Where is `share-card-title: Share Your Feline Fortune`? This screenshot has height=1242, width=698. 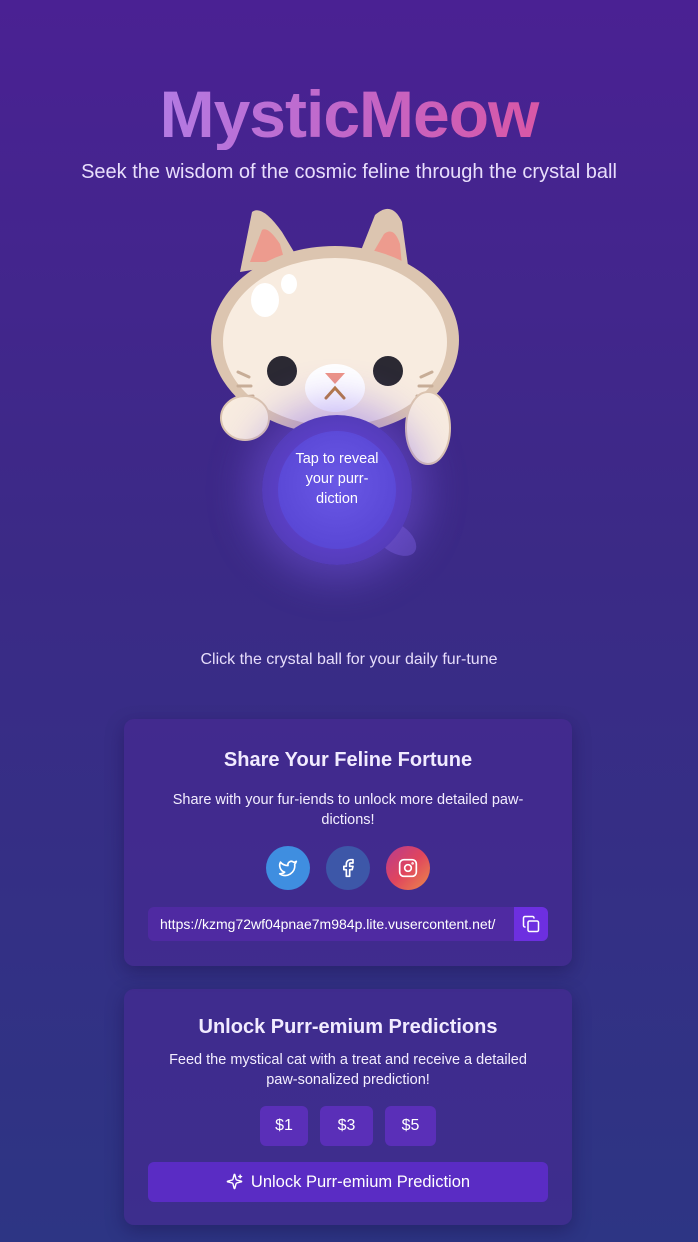
share-card-title: Share Your Feline Fortune is located at coordinates (348, 760).